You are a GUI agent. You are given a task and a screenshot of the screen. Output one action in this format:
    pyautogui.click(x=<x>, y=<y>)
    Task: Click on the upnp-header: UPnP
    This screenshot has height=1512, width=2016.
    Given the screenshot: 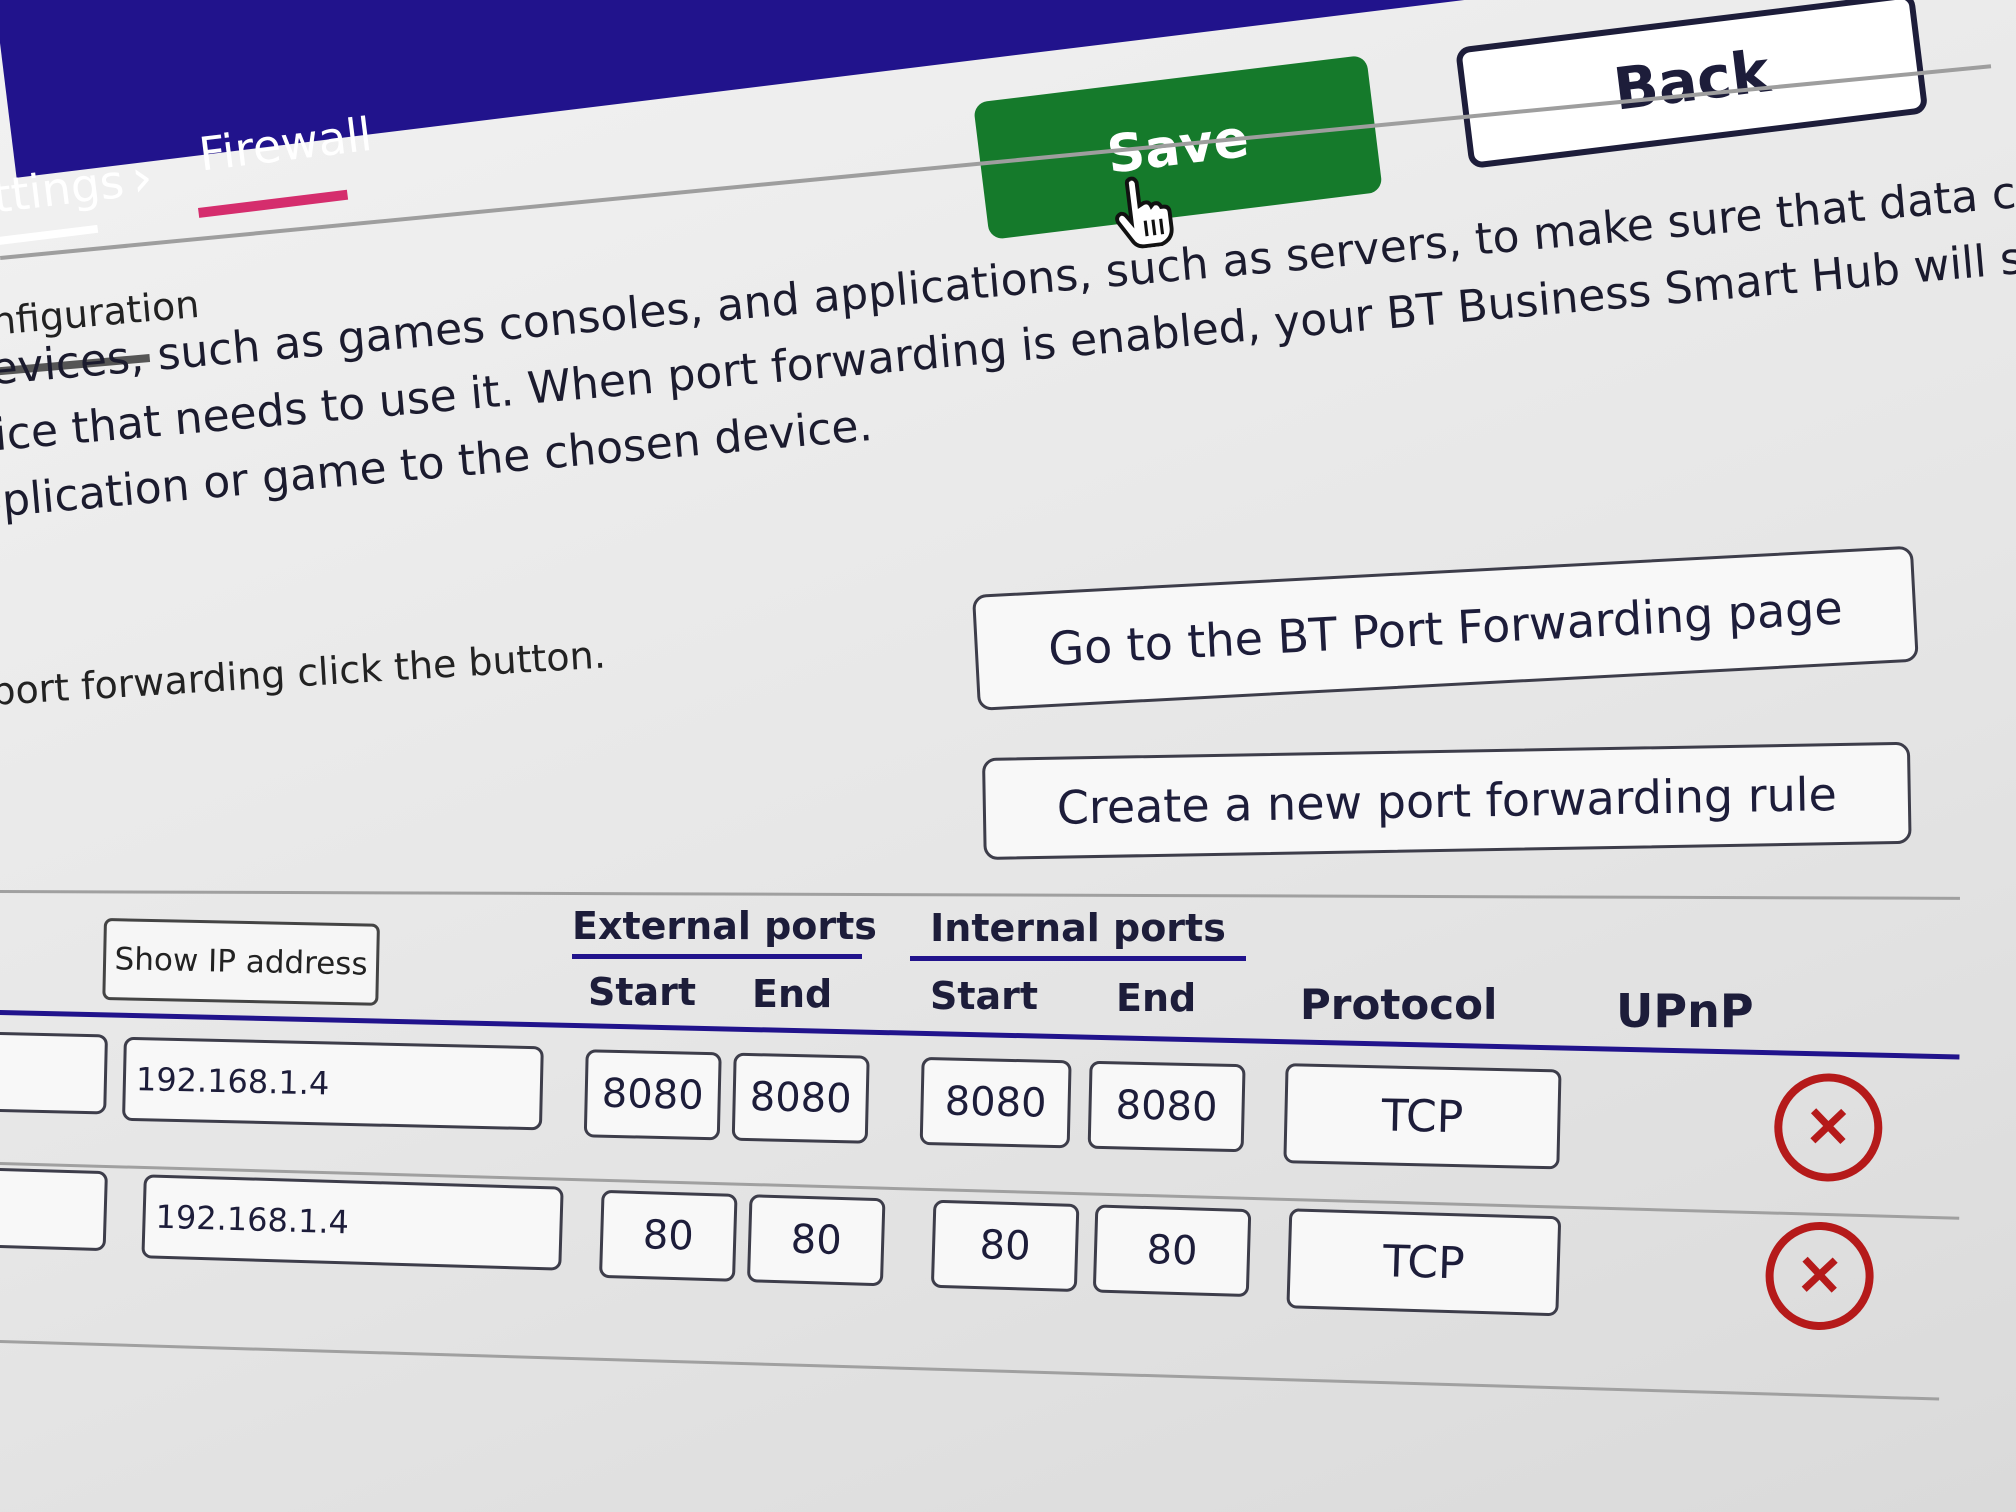 What is the action you would take?
    pyautogui.click(x=1685, y=1011)
    